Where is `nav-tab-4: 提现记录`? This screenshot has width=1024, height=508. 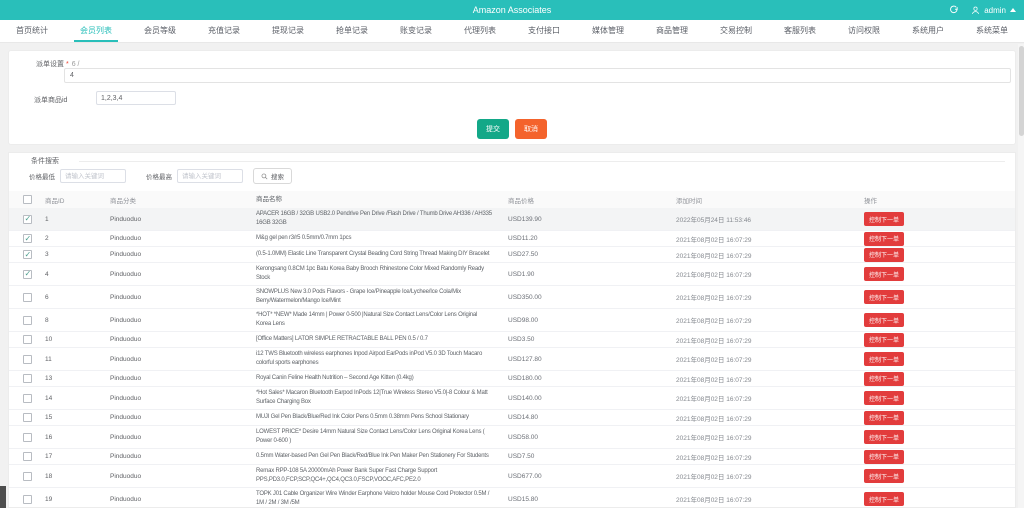 nav-tab-4: 提现记录 is located at coordinates (288, 31).